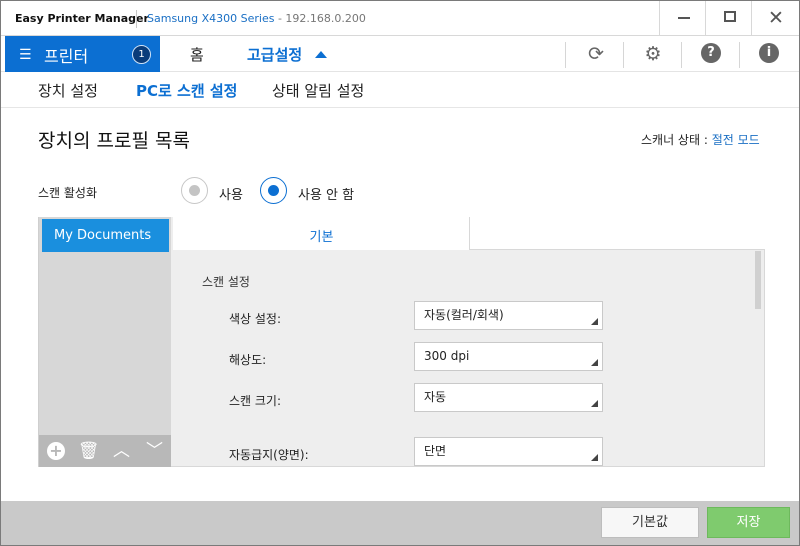 The height and width of the screenshot is (546, 800). What do you see at coordinates (617, 233) in the screenshot?
I see `tab-strip` at bounding box center [617, 233].